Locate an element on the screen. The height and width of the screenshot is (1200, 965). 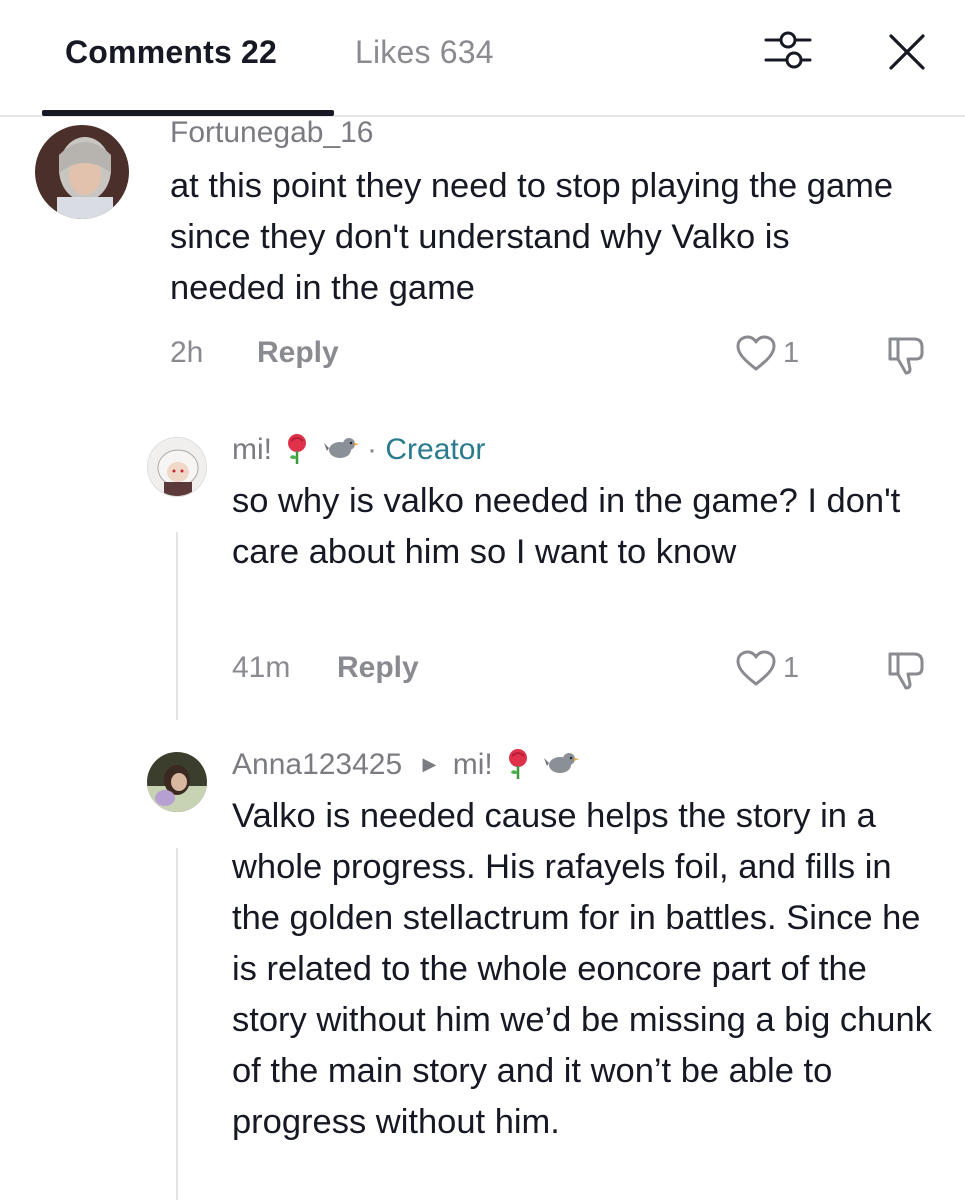
tab-likes: Likes 634 is located at coordinates (424, 52).